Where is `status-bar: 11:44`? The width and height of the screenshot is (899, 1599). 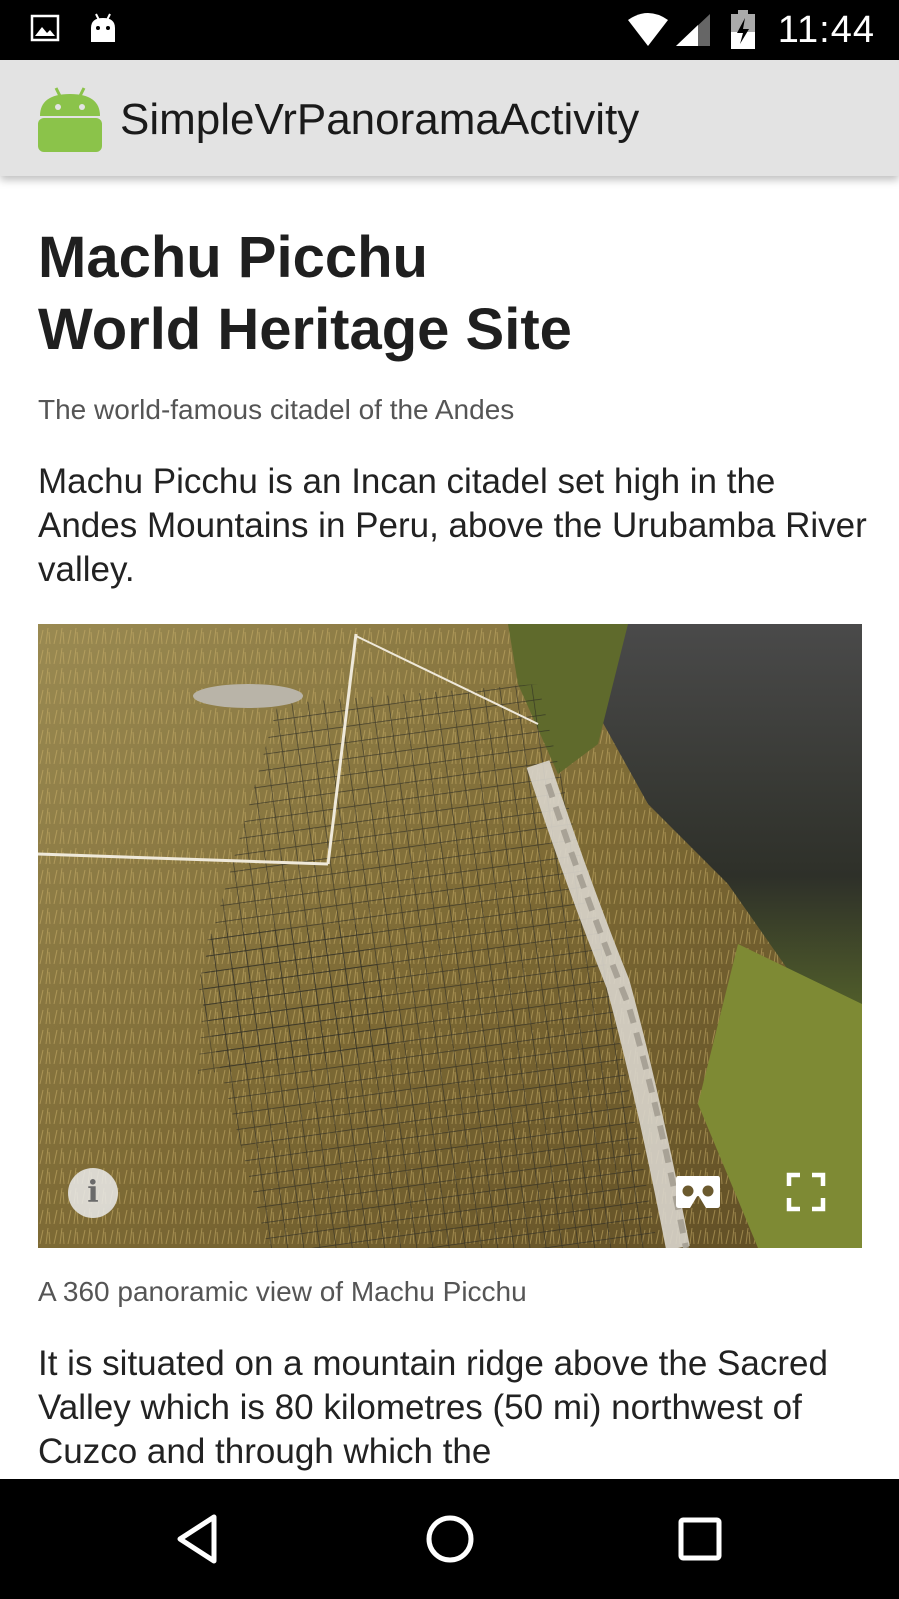 status-bar: 11:44 is located at coordinates (449, 30).